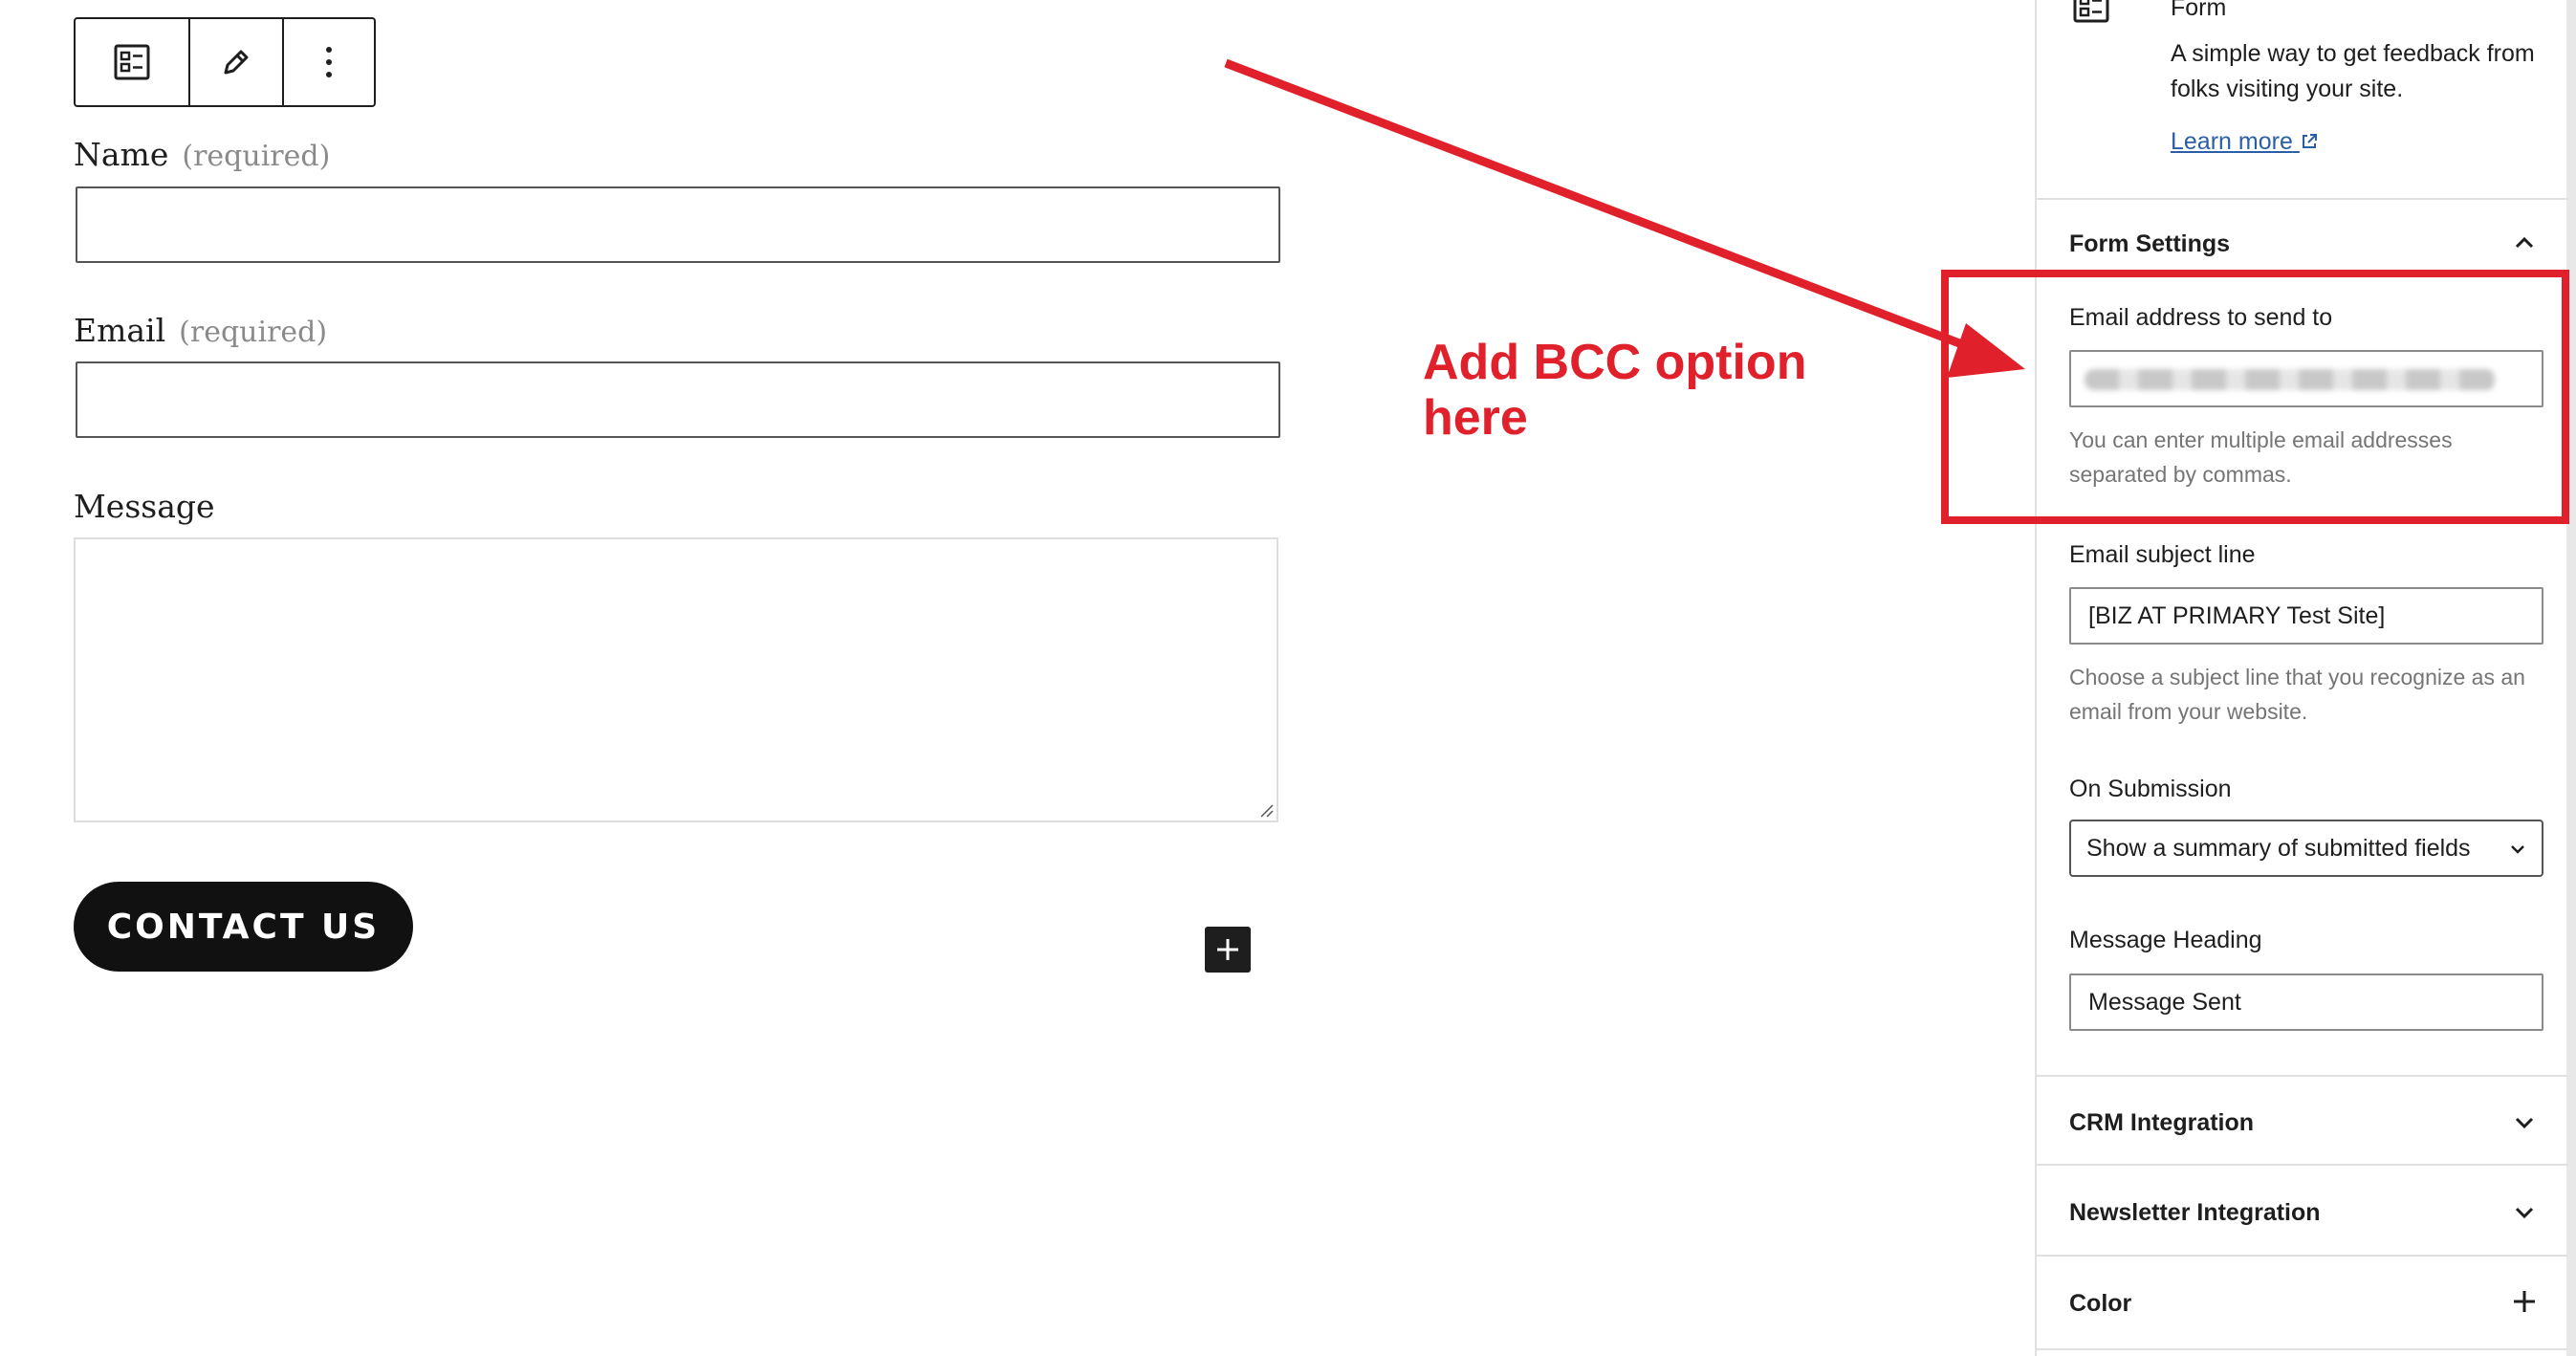 The width and height of the screenshot is (2576, 1356). I want to click on pencil-icon, so click(236, 62).